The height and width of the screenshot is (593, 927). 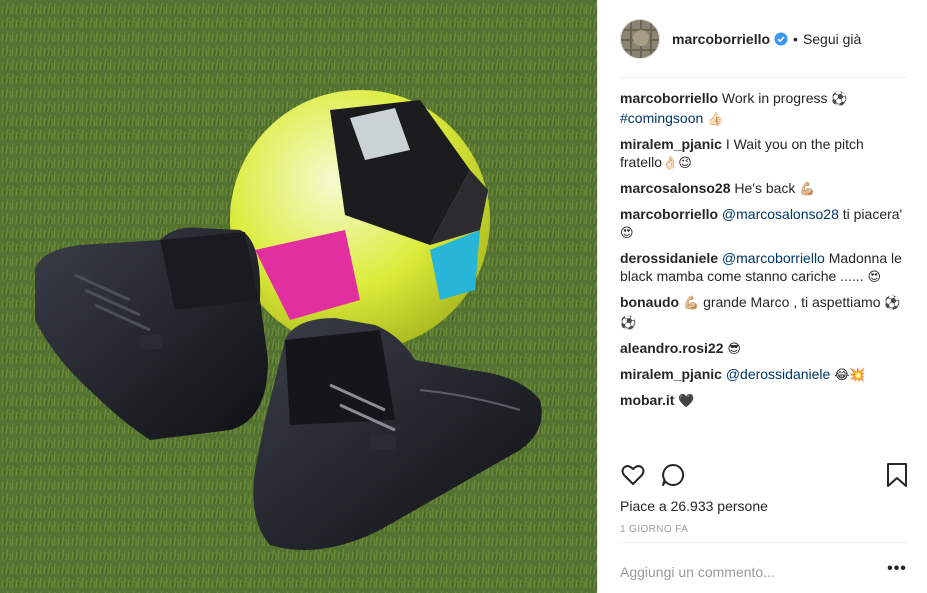 I want to click on post-author-username: marcoborriello, so click(x=721, y=39).